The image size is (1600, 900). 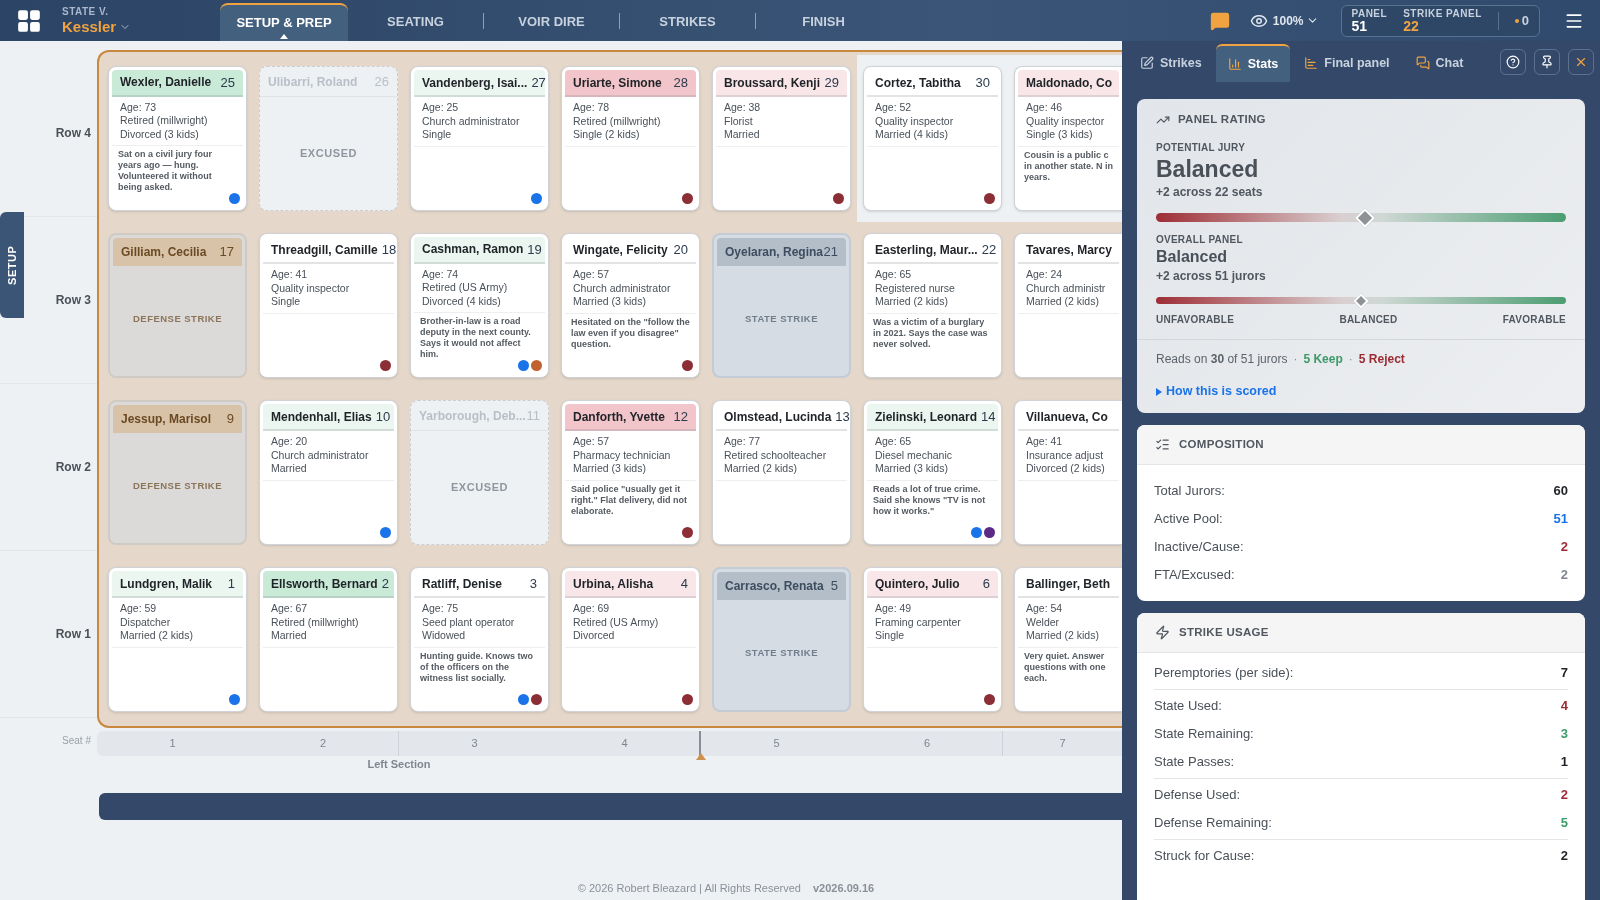 I want to click on juror-card: Broussard, Kenji 29 Age: 38 Florist Married, so click(x=781, y=138).